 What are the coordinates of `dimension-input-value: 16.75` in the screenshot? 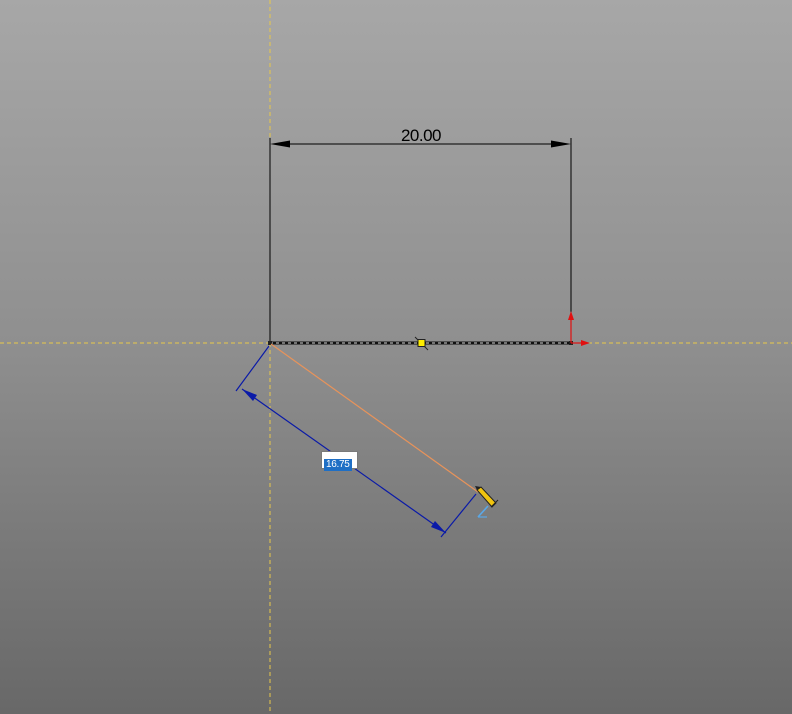 It's located at (338, 465).